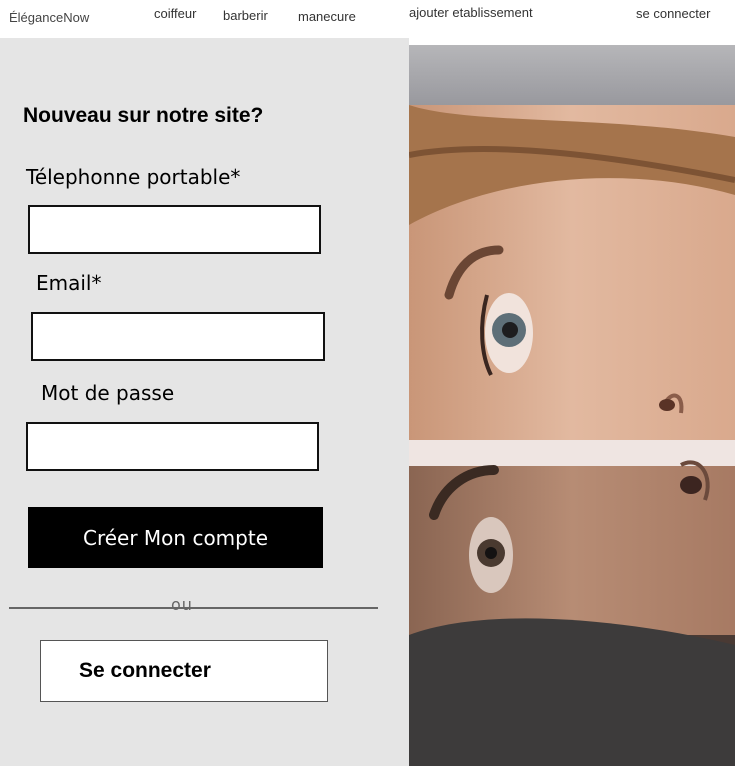 The image size is (735, 766). Describe the element at coordinates (193, 608) in the screenshot. I see `divider-line` at that location.